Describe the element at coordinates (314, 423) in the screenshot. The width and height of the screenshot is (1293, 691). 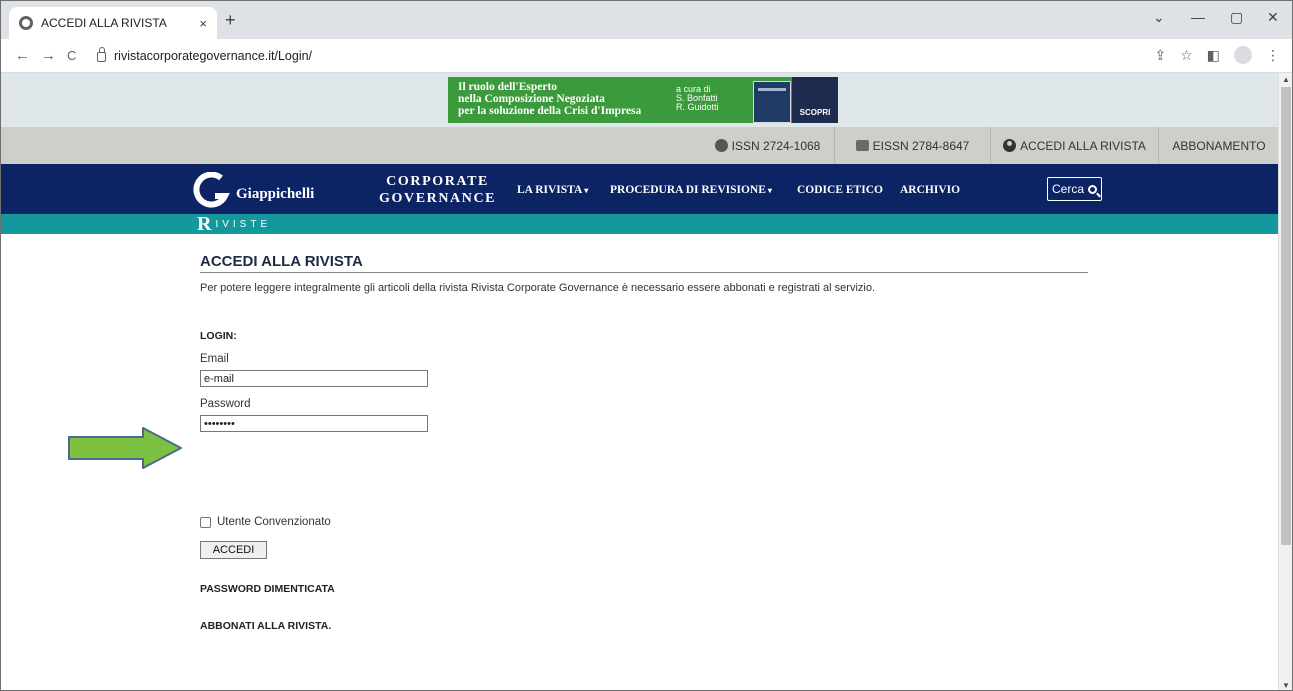
I see `password-field` at that location.